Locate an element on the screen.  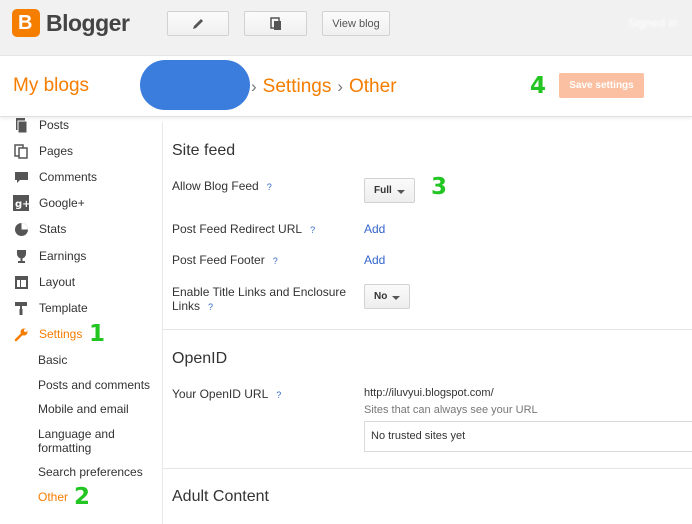
pie-chart-icon is located at coordinates (21, 229).